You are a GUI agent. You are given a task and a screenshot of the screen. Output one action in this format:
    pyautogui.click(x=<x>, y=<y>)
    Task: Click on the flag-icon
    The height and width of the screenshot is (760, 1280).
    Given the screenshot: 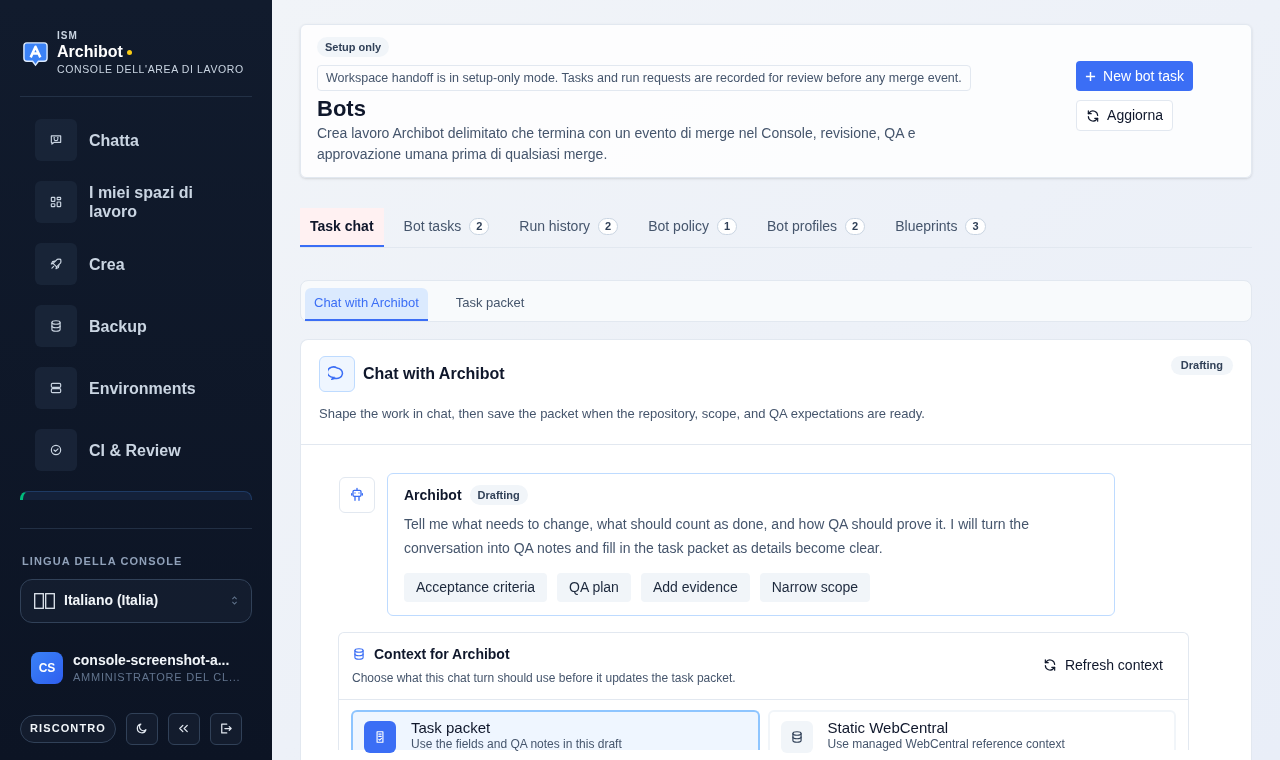 What is the action you would take?
    pyautogui.click(x=44, y=600)
    